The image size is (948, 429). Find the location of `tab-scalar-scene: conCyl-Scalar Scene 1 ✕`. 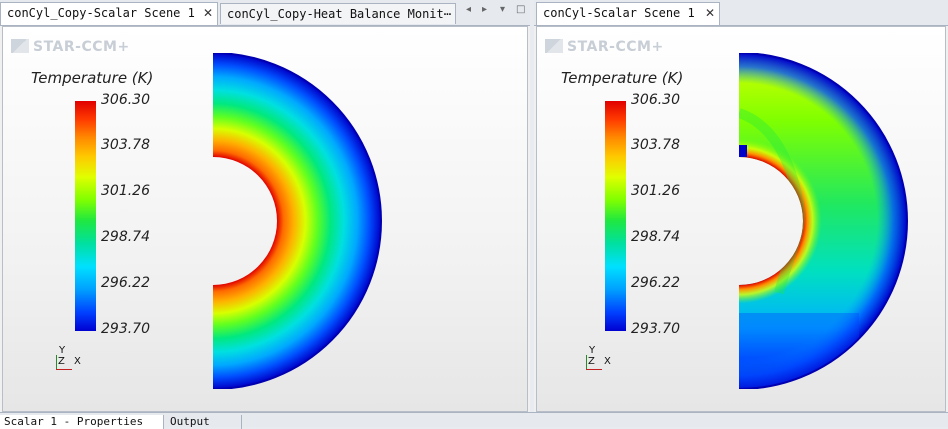

tab-scalar-scene: conCyl-Scalar Scene 1 ✕ is located at coordinates (628, 13).